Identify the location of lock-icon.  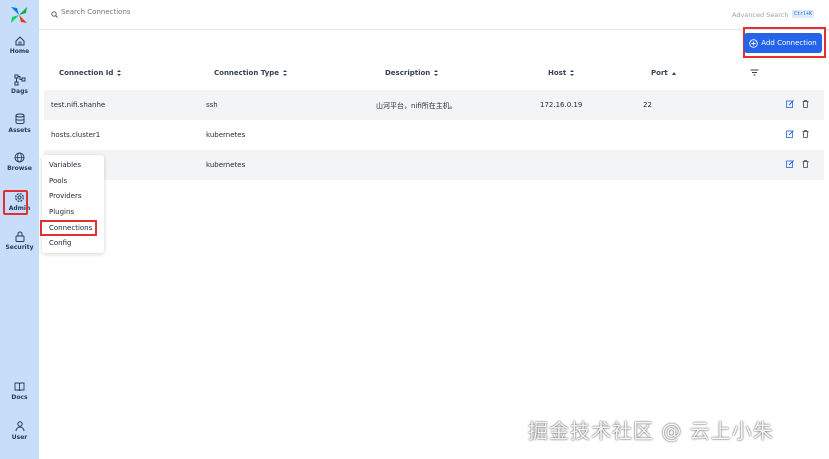
(19, 236).